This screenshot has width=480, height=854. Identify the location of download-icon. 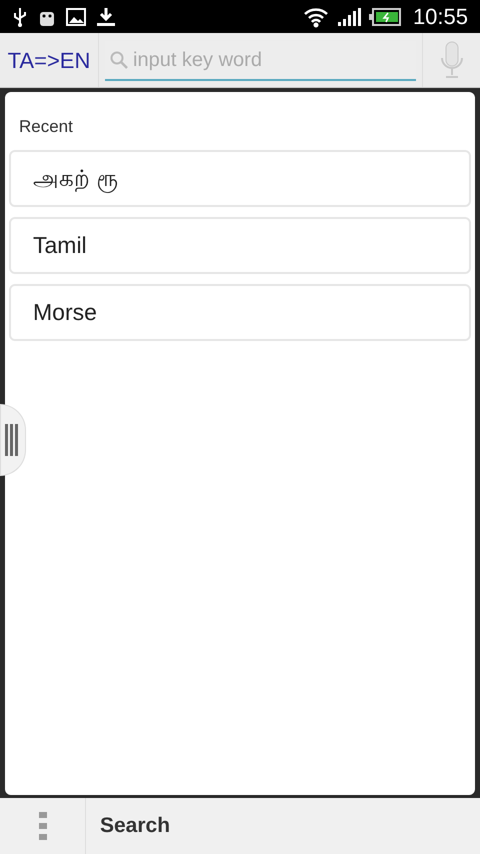
(106, 16).